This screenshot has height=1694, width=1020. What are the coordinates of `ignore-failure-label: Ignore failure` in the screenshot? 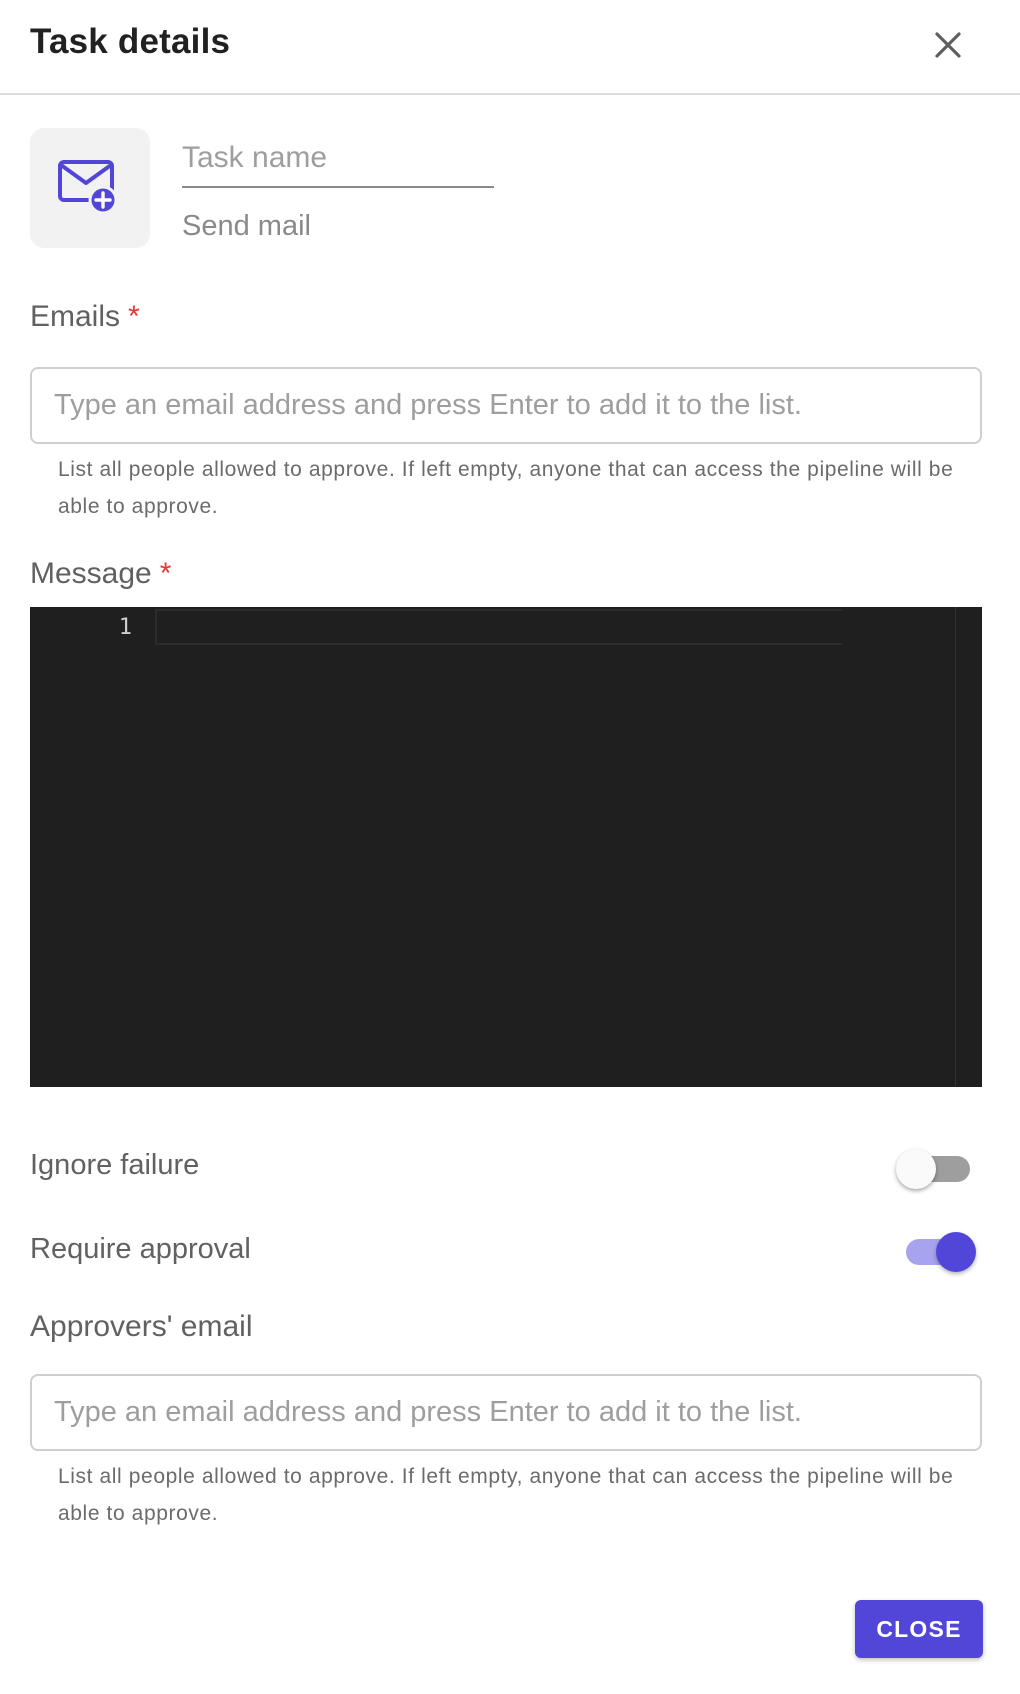 It's located at (115, 1165).